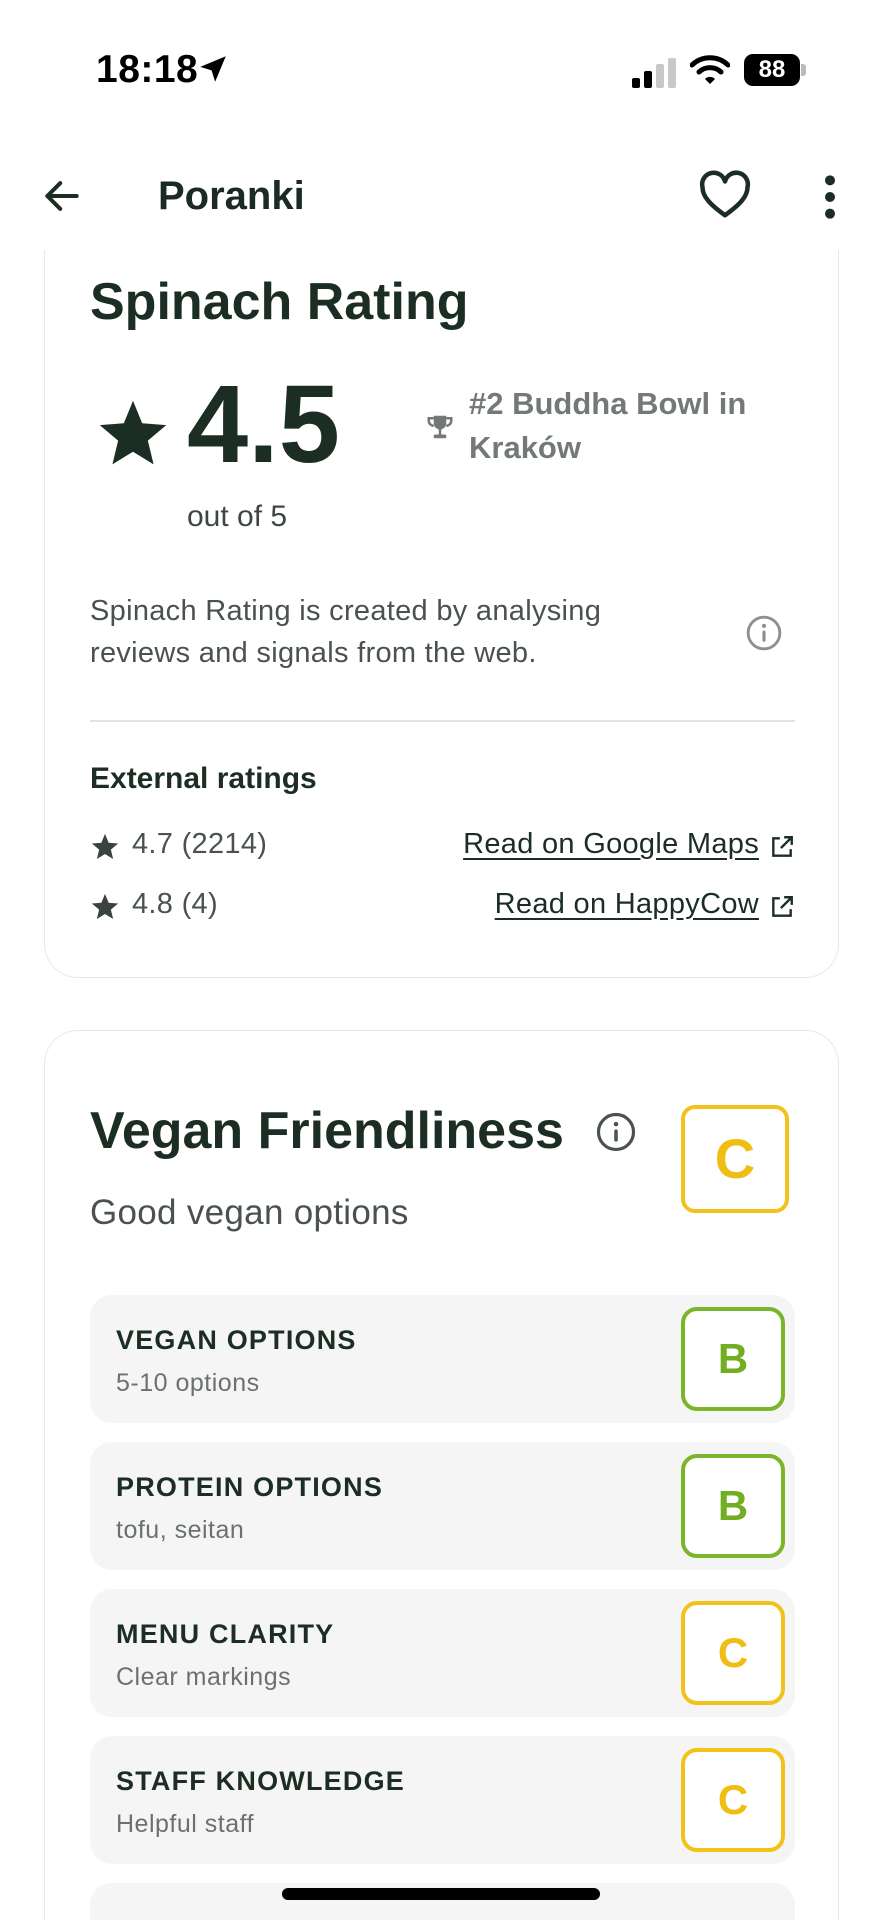 The width and height of the screenshot is (883, 1920). What do you see at coordinates (611, 844) in the screenshot?
I see `google-maps-link: Read on Google Maps` at bounding box center [611, 844].